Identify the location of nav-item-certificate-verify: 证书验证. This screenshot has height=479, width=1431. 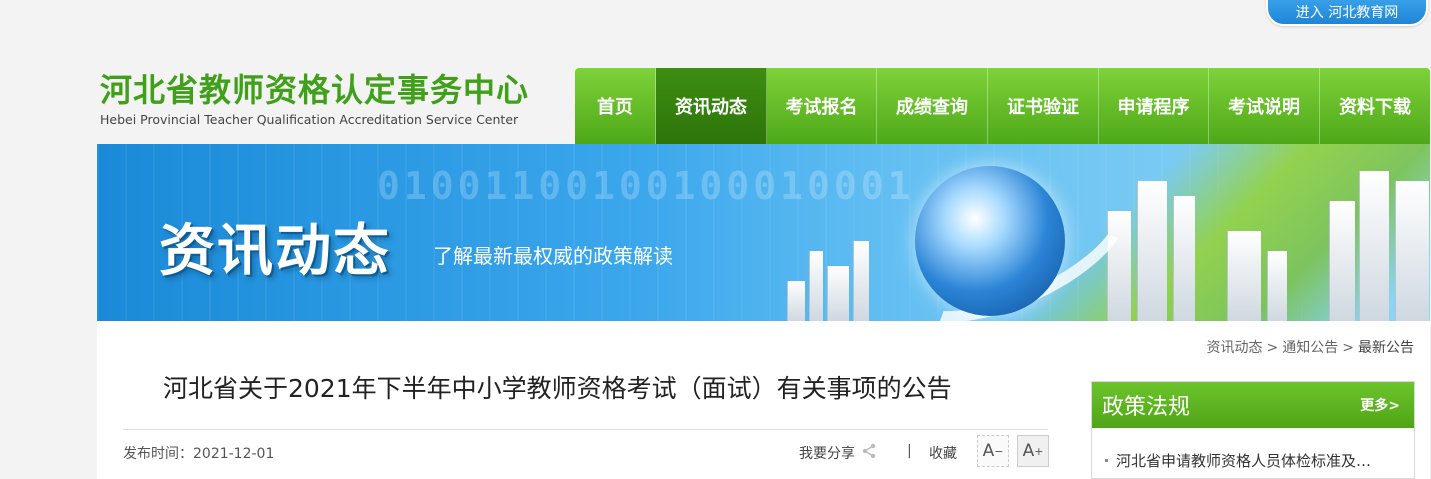
(1043, 106).